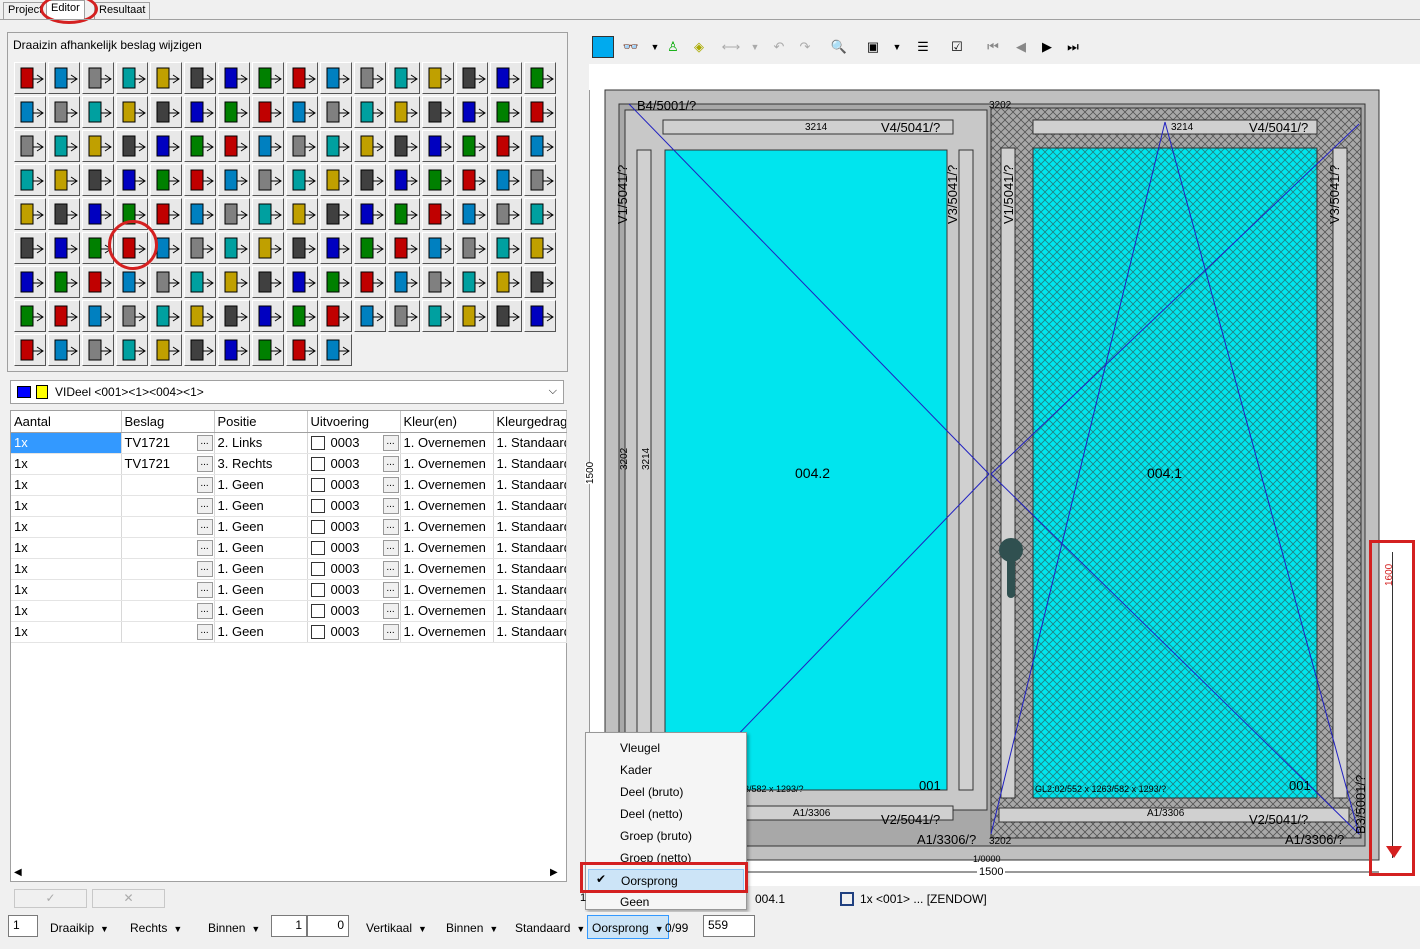 This screenshot has height=949, width=1420. What do you see at coordinates (603, 47) in the screenshot?
I see `view-icon` at bounding box center [603, 47].